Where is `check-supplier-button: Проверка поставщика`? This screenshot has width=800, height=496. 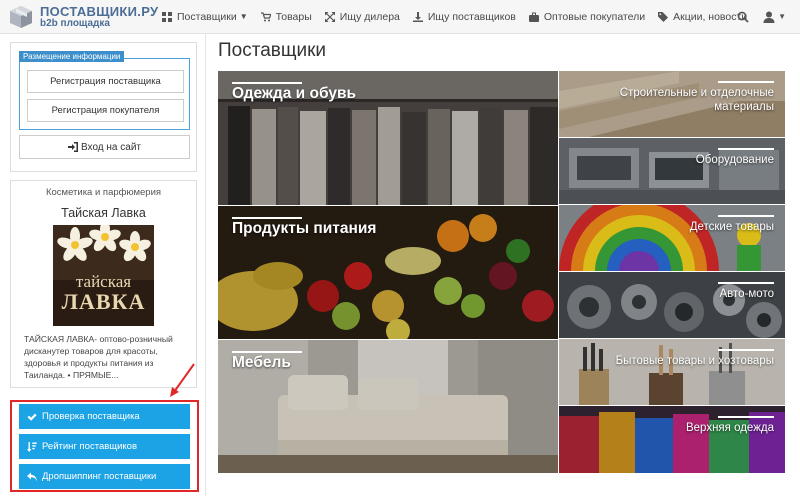 check-supplier-button: Проверка поставщика is located at coordinates (104, 416).